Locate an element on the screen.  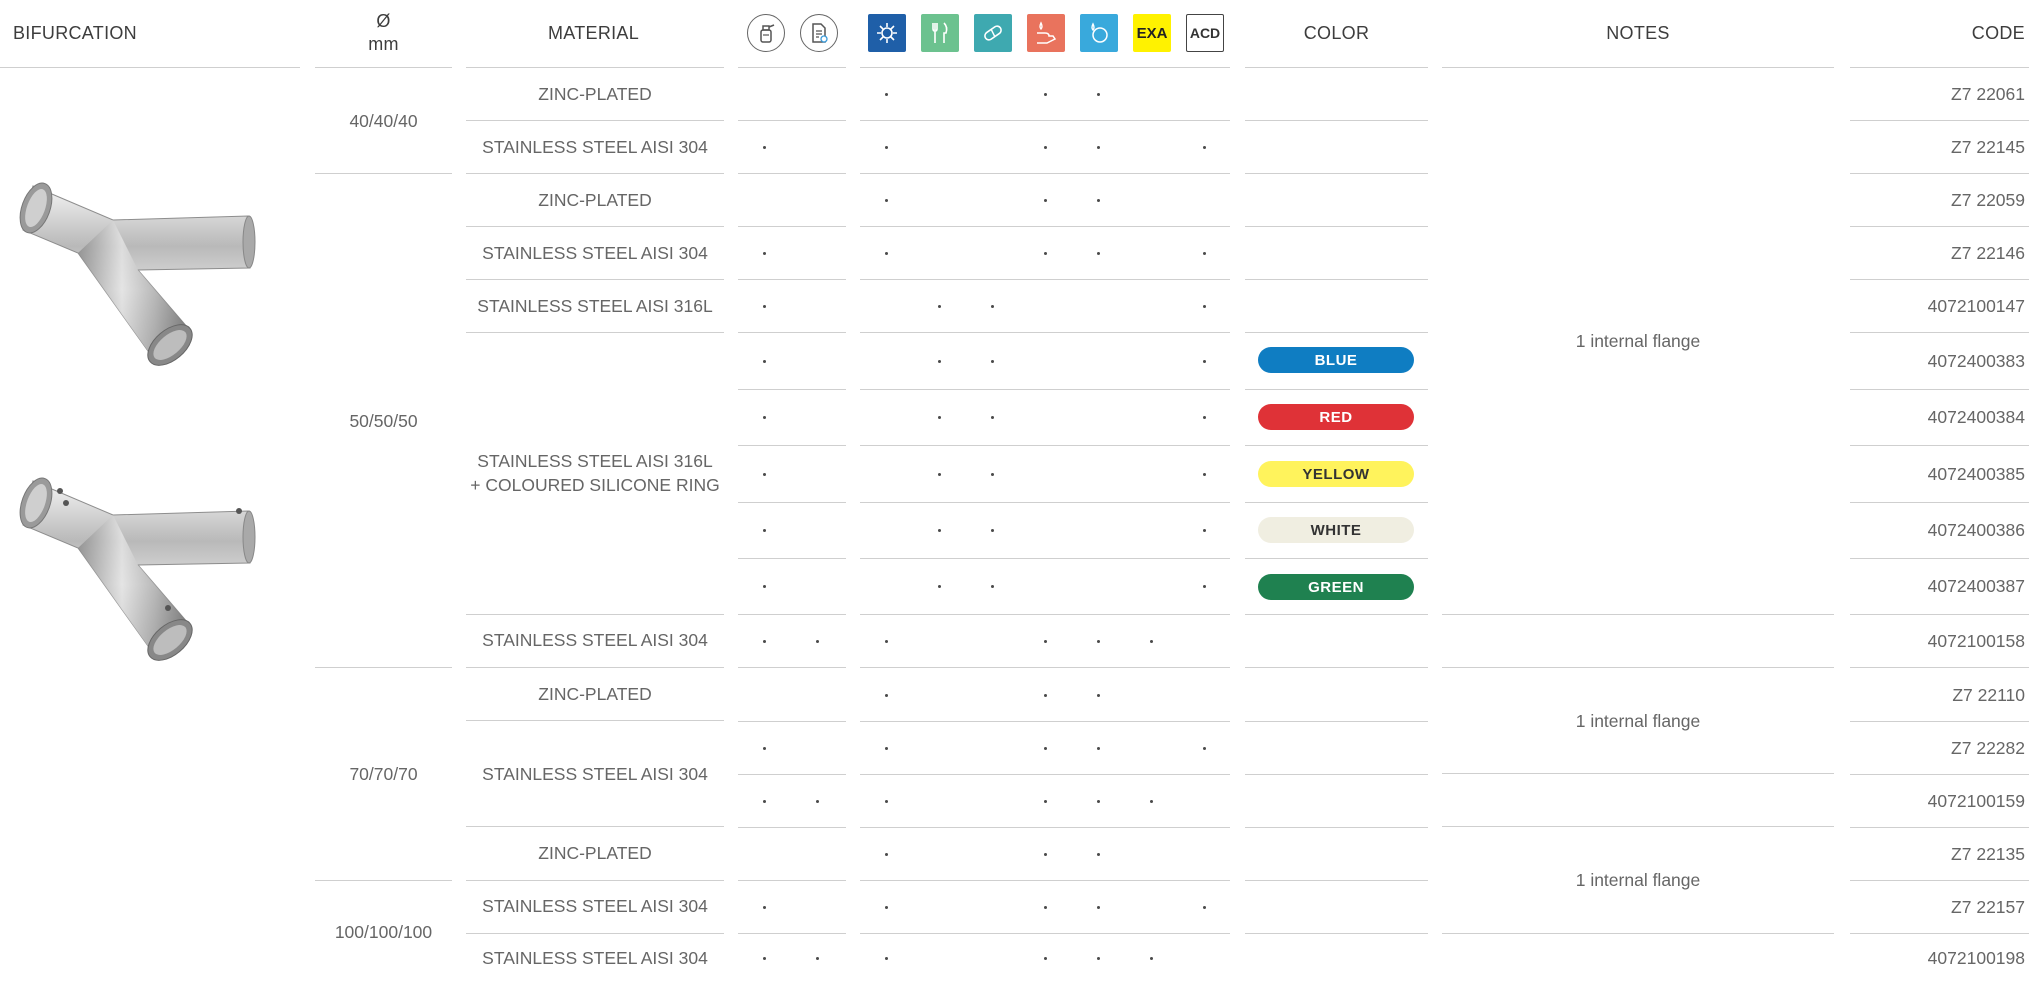
code-cell: 4072400384 is located at coordinates (1976, 417).